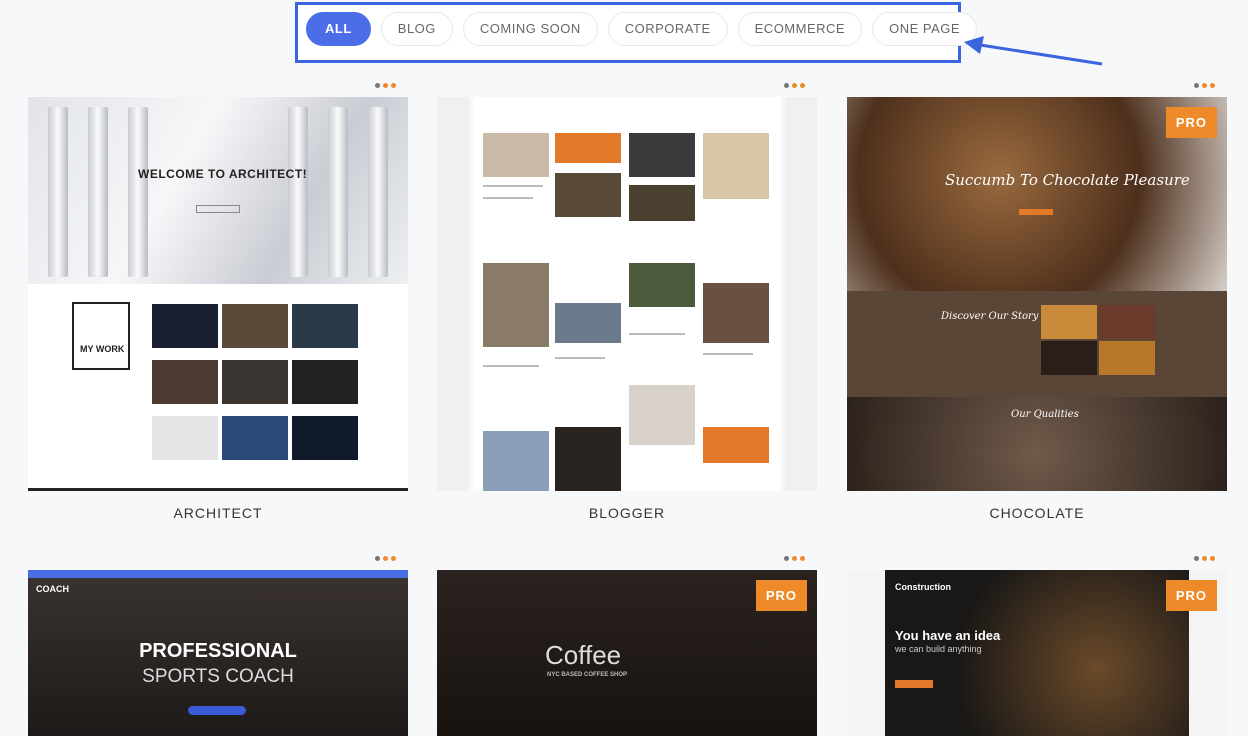  What do you see at coordinates (218, 676) in the screenshot?
I see `hero-line-2: SPORTS COACH` at bounding box center [218, 676].